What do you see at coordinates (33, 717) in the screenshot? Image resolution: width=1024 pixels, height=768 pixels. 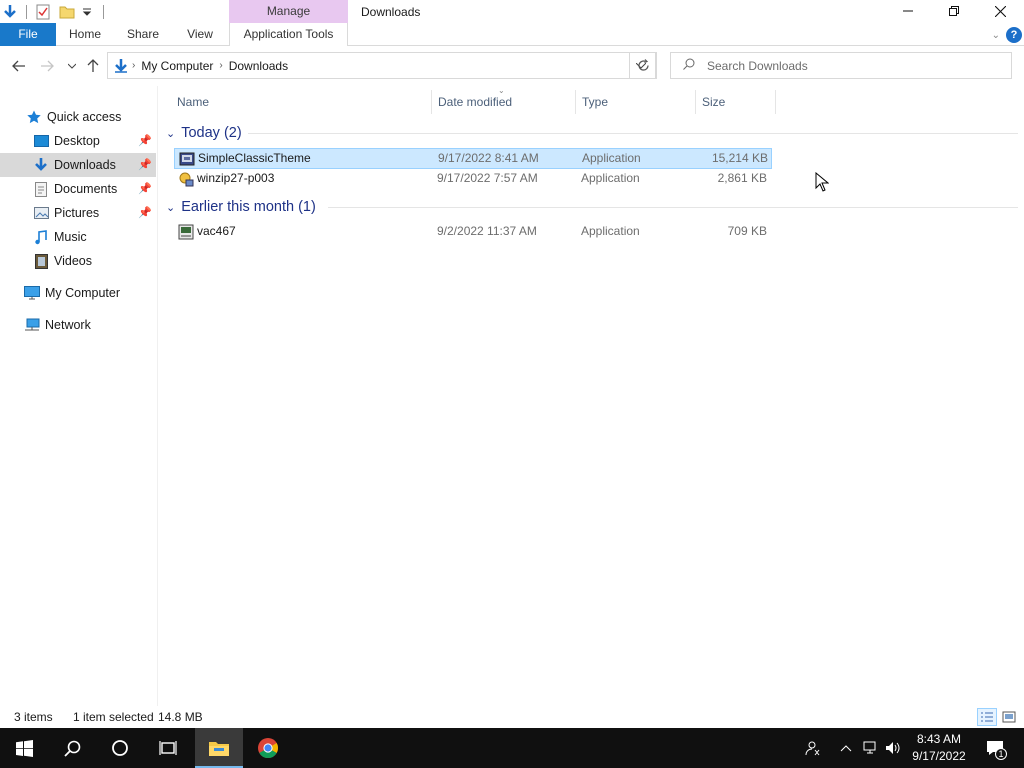 I see `status-item-count: 3 items` at bounding box center [33, 717].